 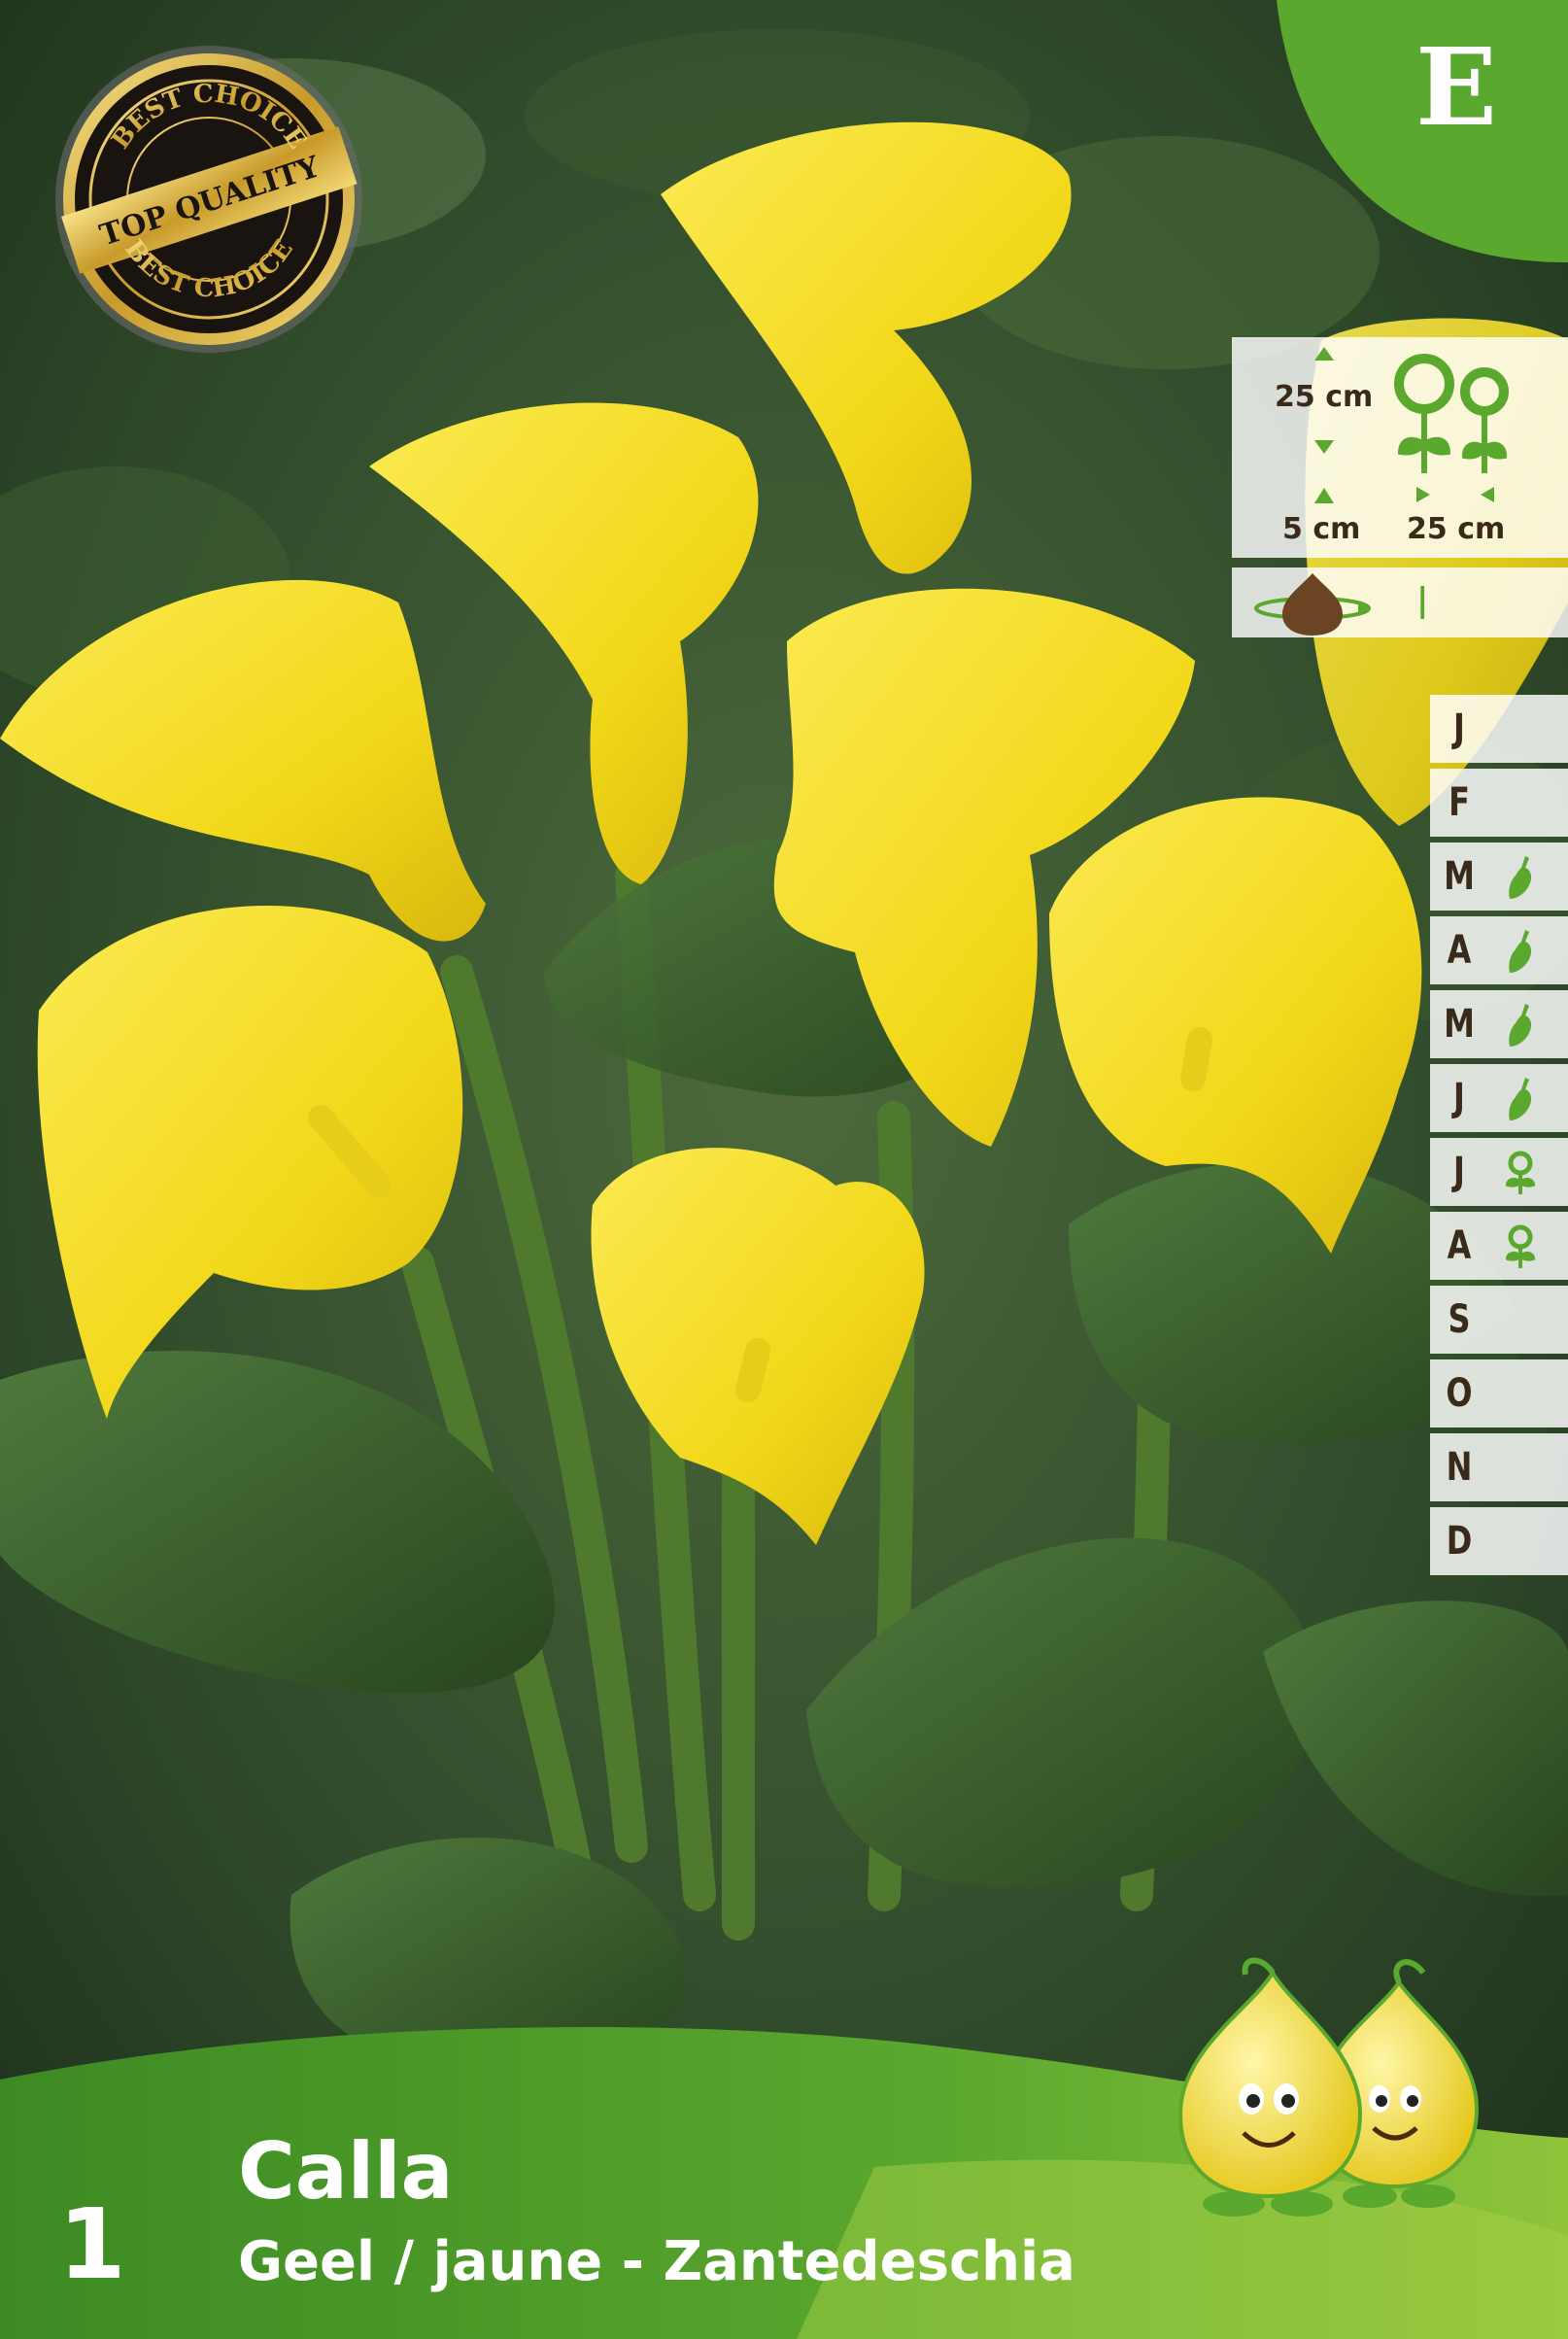 What do you see at coordinates (1499, 1467) in the screenshot?
I see `calendar-month-row: N` at bounding box center [1499, 1467].